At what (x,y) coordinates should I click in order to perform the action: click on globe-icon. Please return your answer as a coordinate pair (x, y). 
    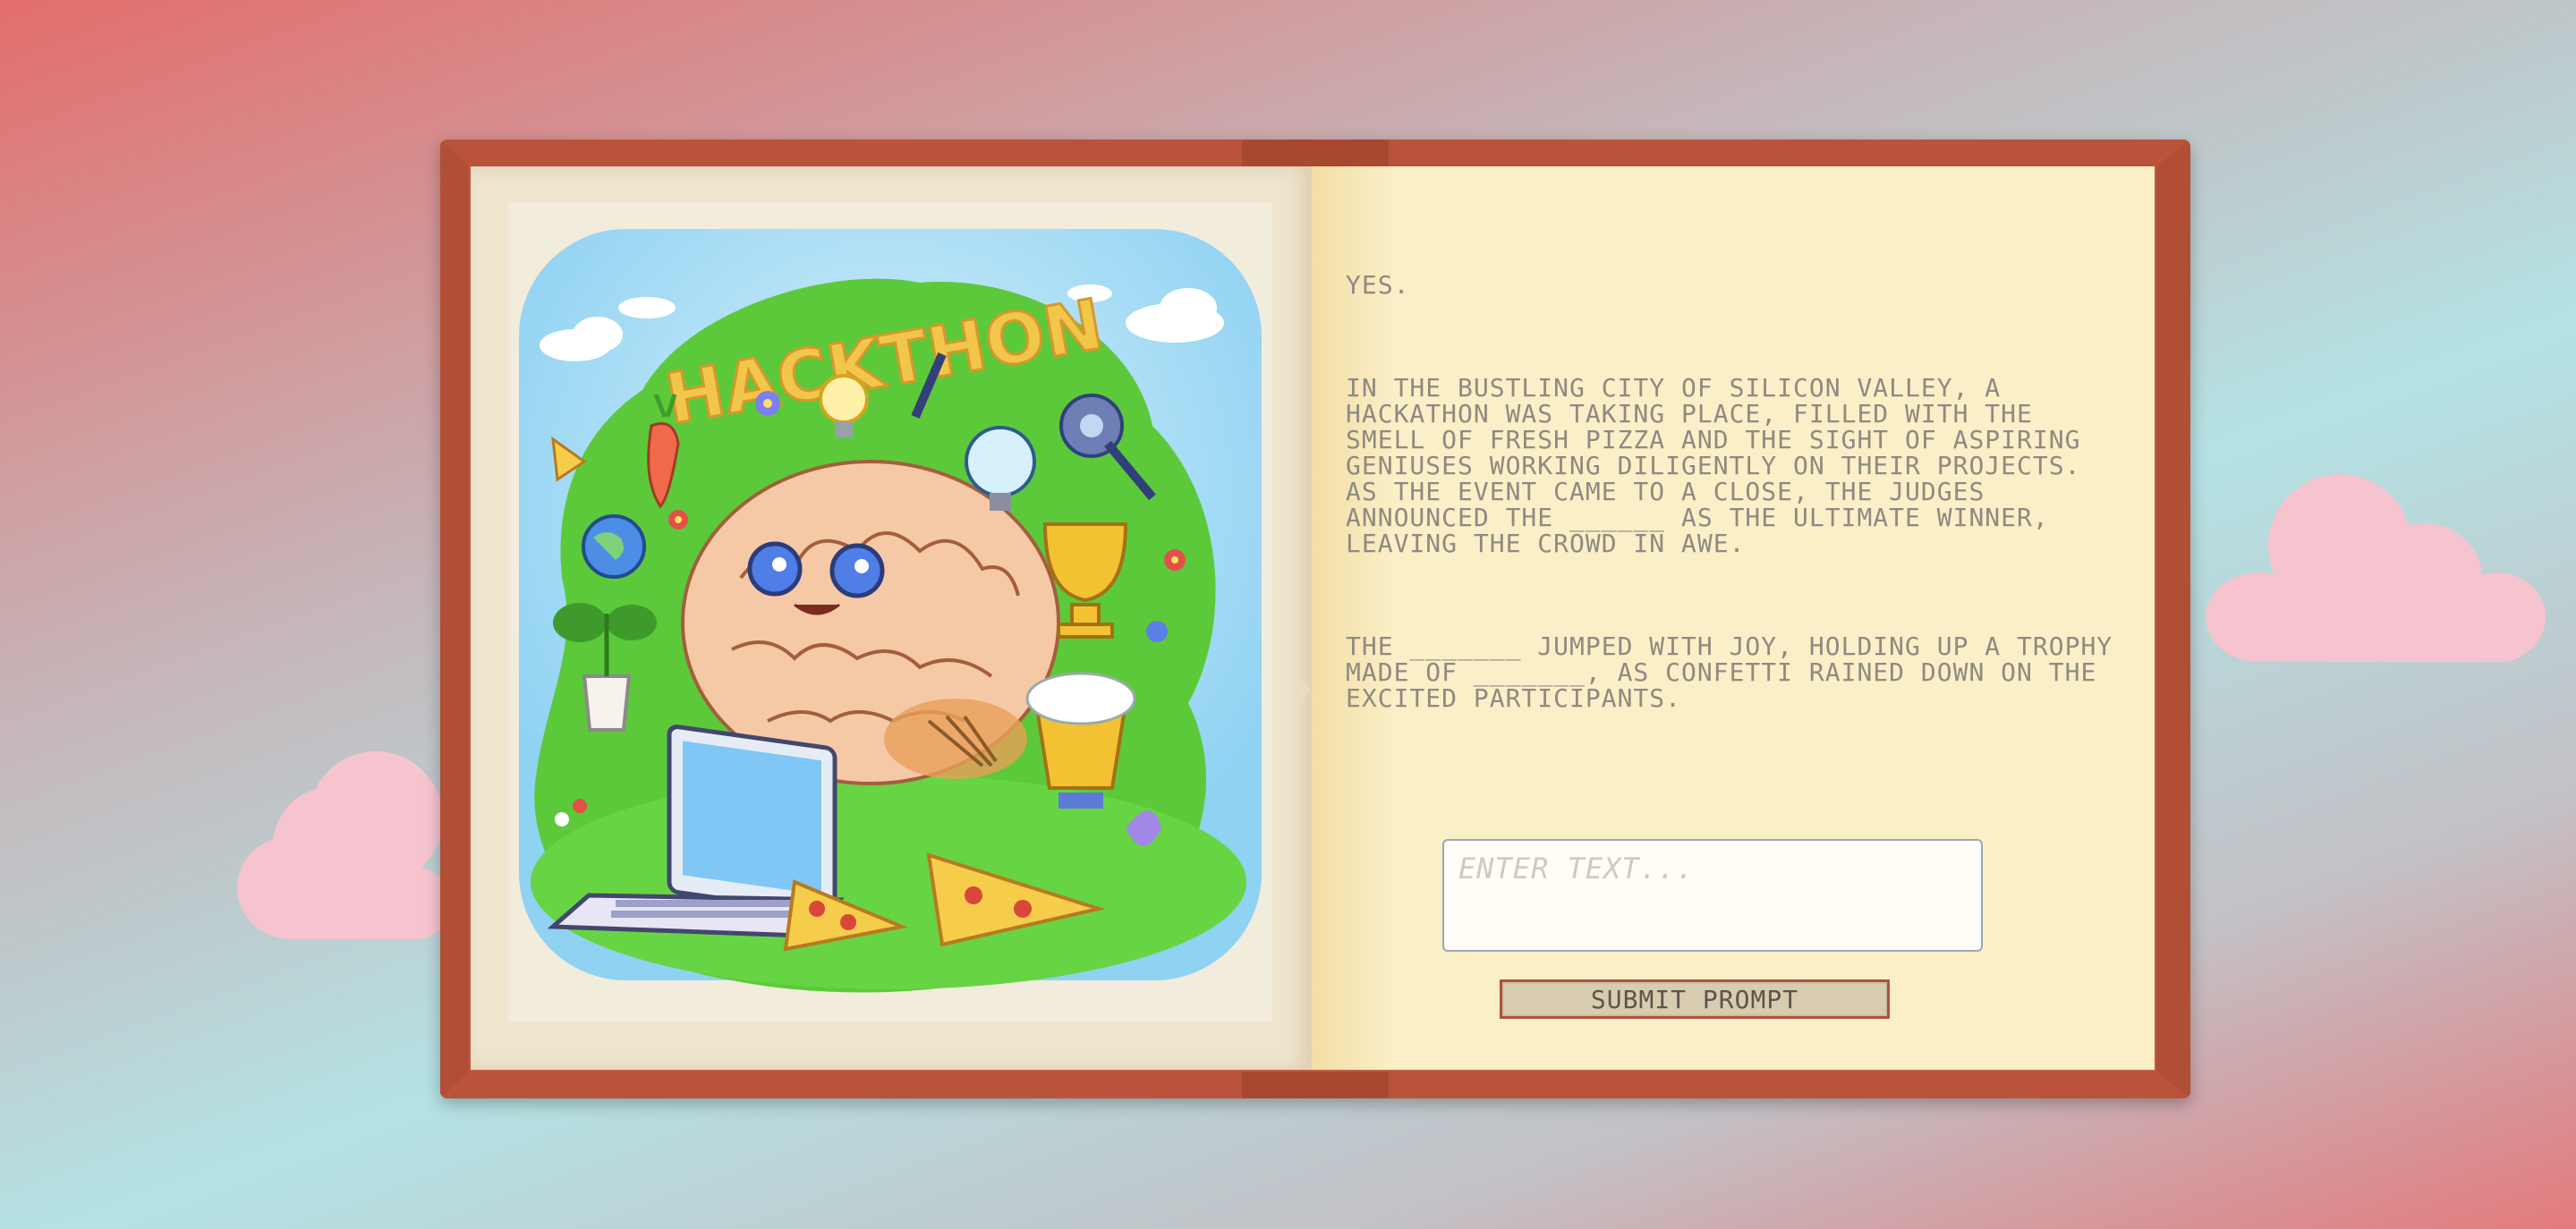
    Looking at the image, I should click on (614, 546).